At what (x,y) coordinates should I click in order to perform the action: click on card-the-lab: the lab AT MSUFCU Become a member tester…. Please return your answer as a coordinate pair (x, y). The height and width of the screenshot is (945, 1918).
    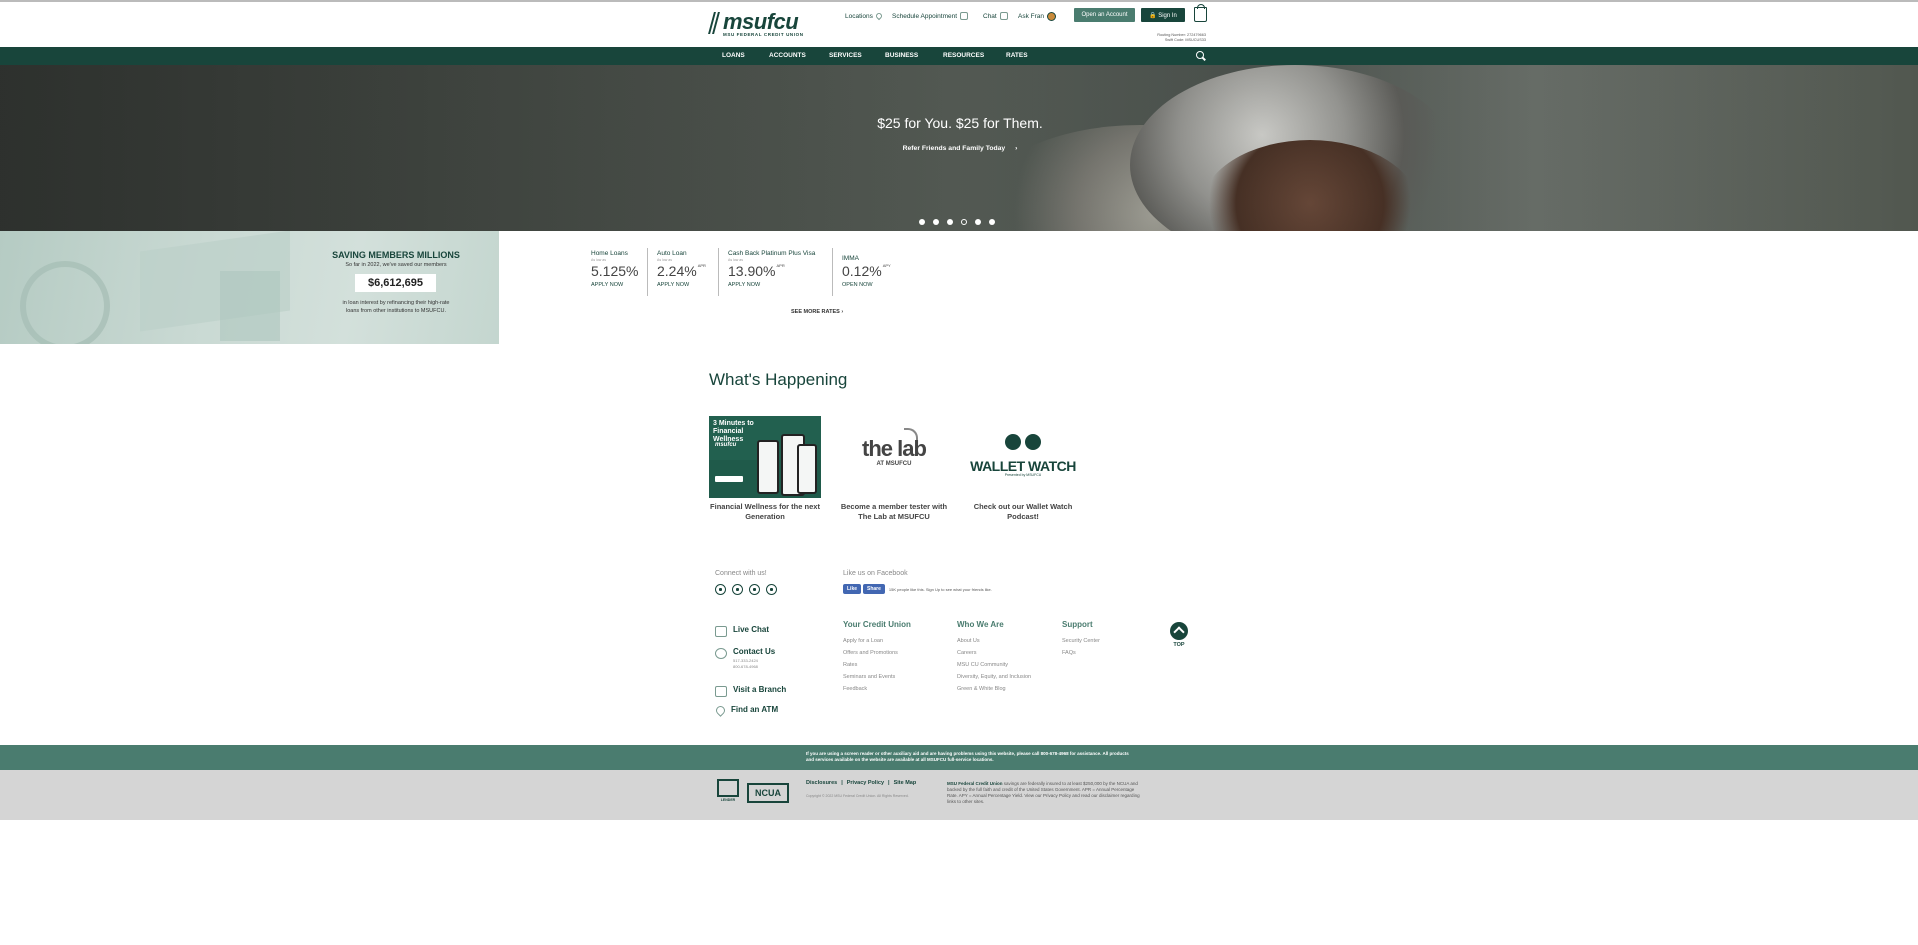
    Looking at the image, I should click on (894, 469).